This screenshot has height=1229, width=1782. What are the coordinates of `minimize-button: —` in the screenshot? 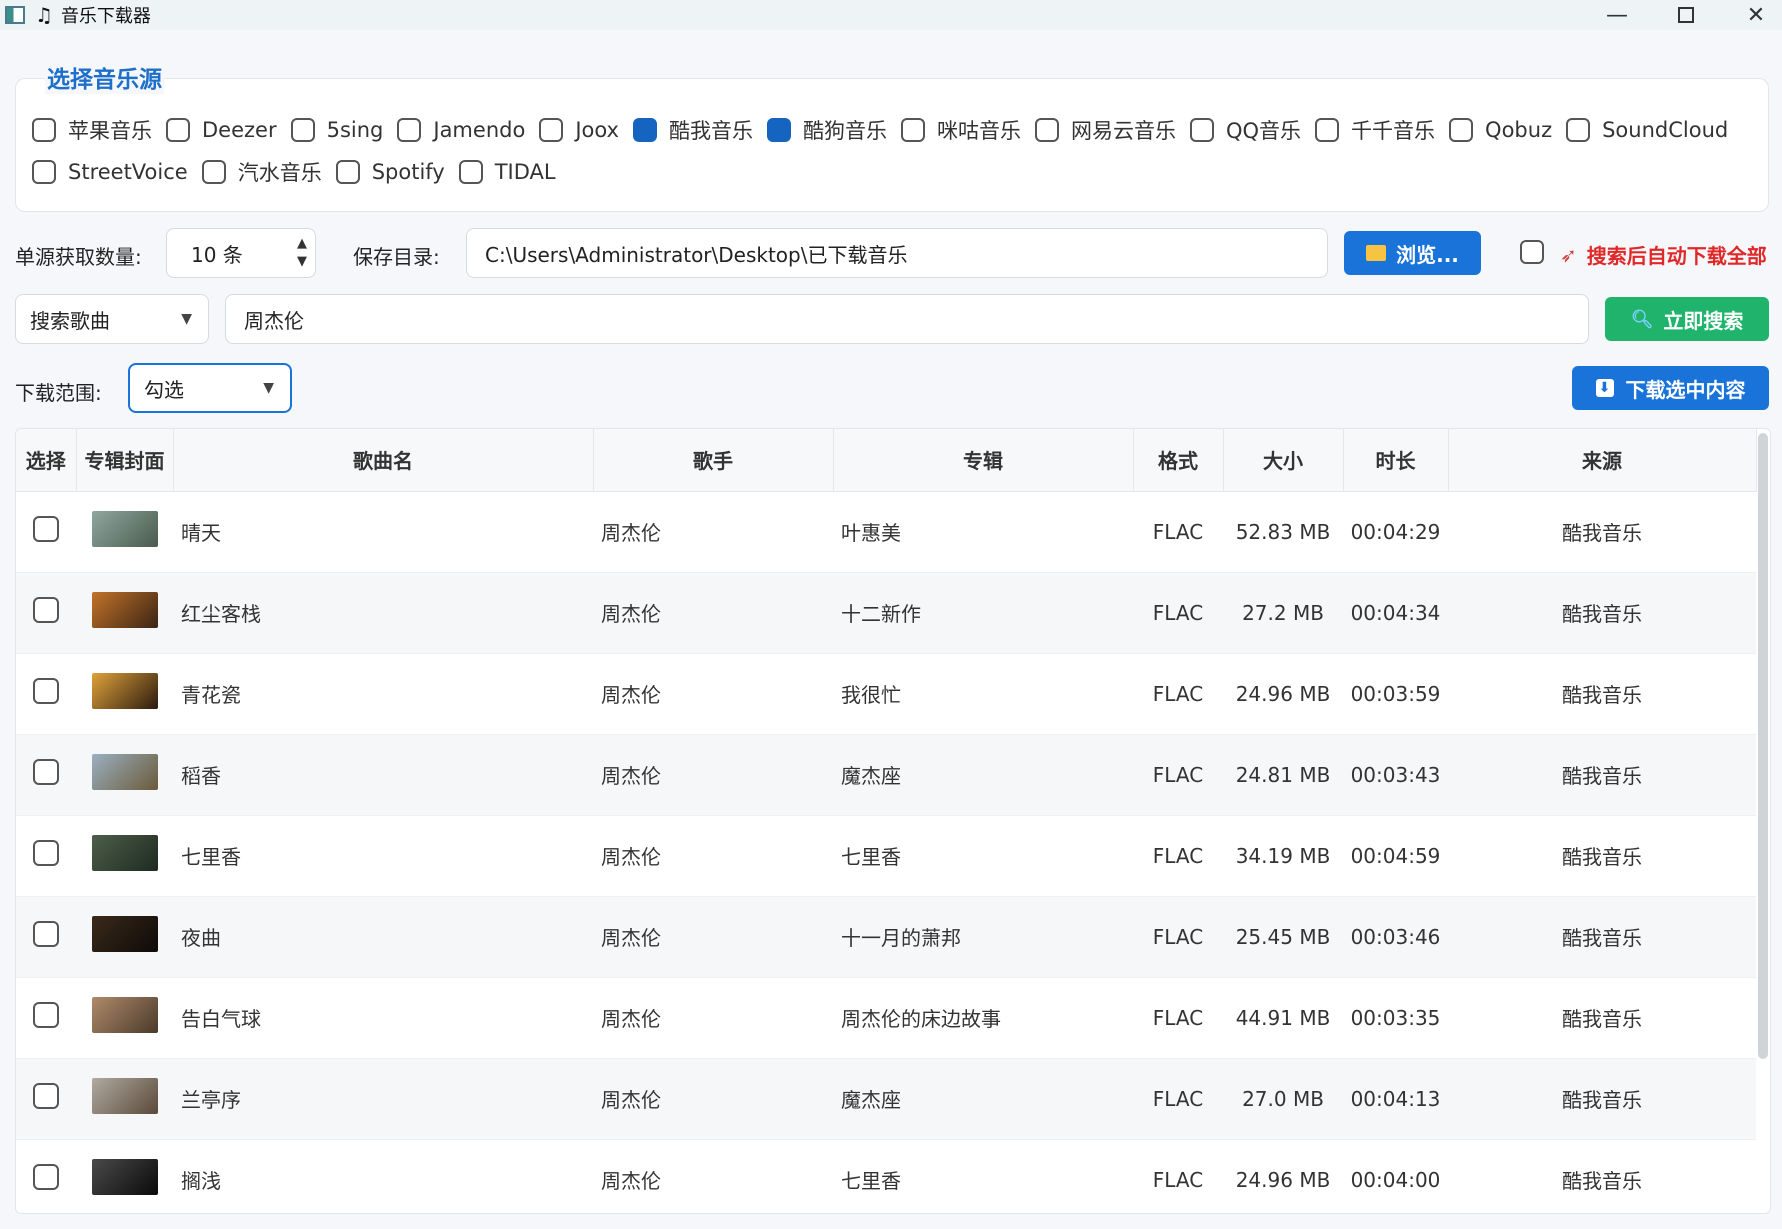 It's located at (1617, 15).